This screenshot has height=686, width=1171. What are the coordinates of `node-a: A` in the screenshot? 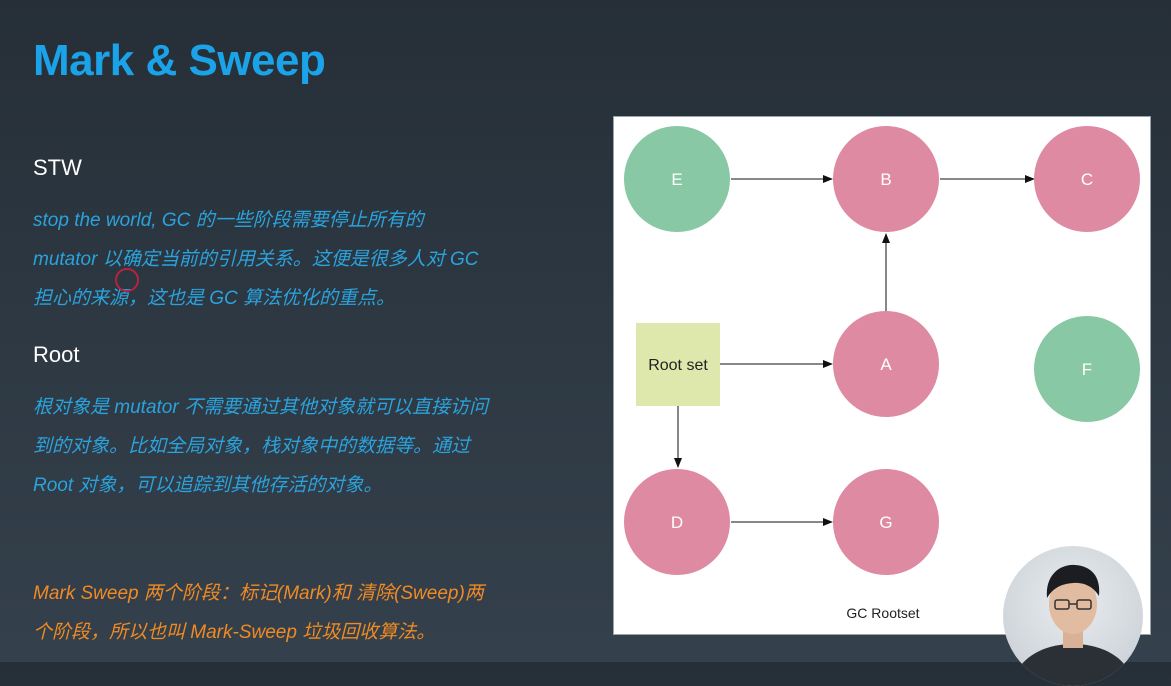 It's located at (886, 364).